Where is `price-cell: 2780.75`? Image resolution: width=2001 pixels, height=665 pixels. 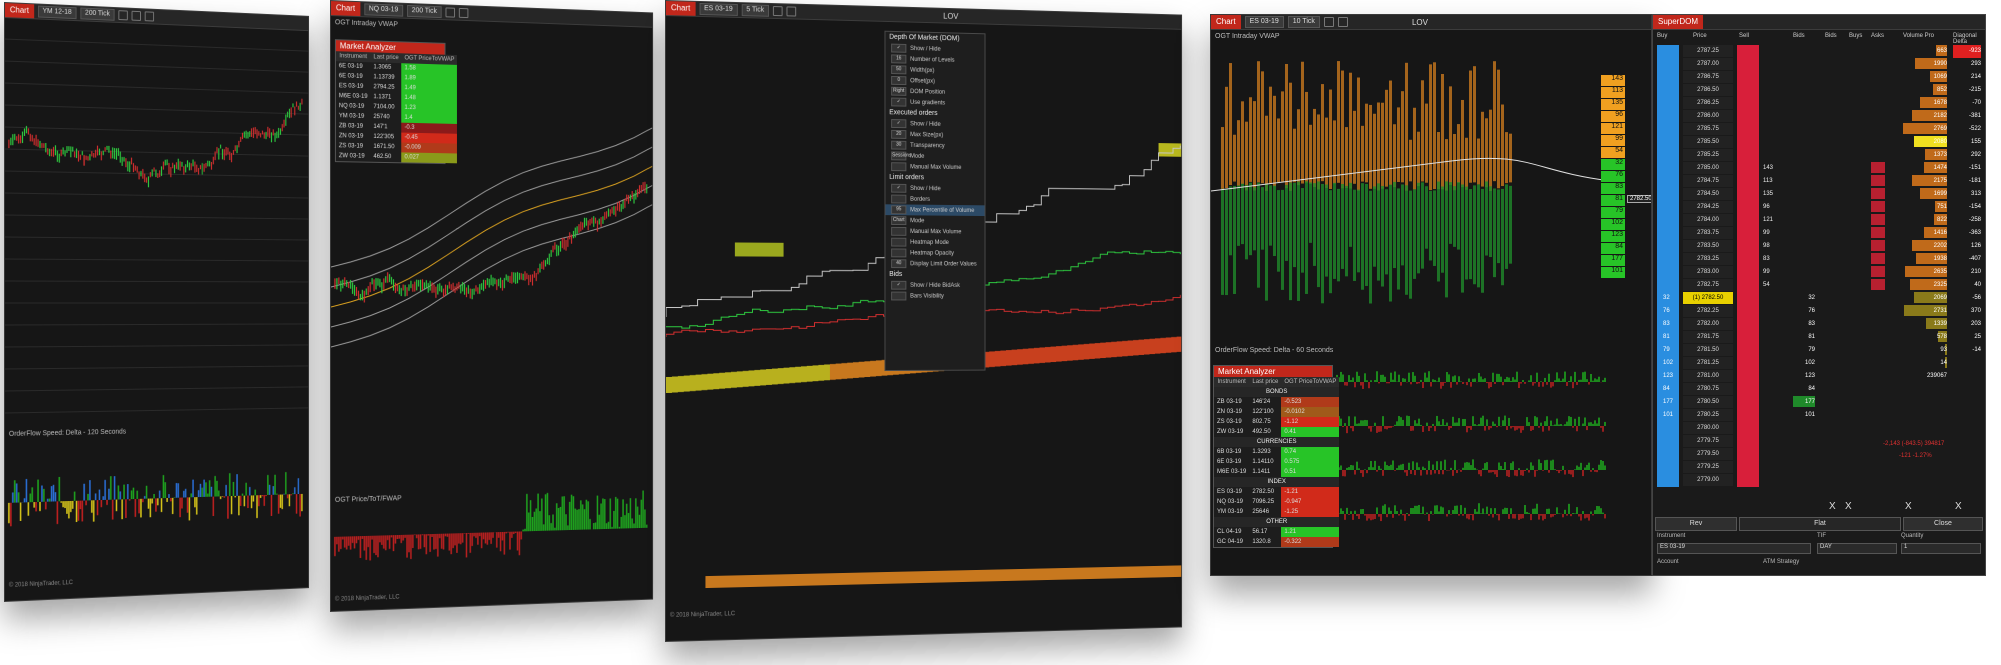
price-cell: 2780.75 is located at coordinates (1708, 389).